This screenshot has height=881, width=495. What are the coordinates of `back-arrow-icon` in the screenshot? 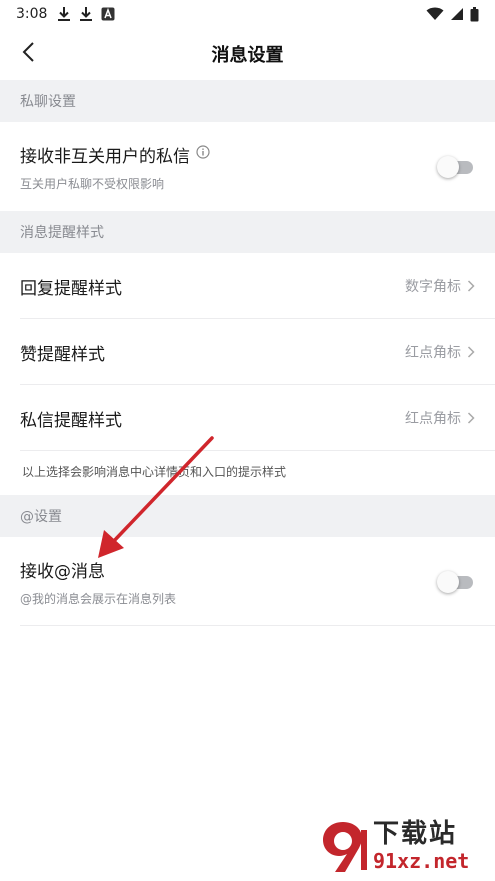 It's located at (28, 54).